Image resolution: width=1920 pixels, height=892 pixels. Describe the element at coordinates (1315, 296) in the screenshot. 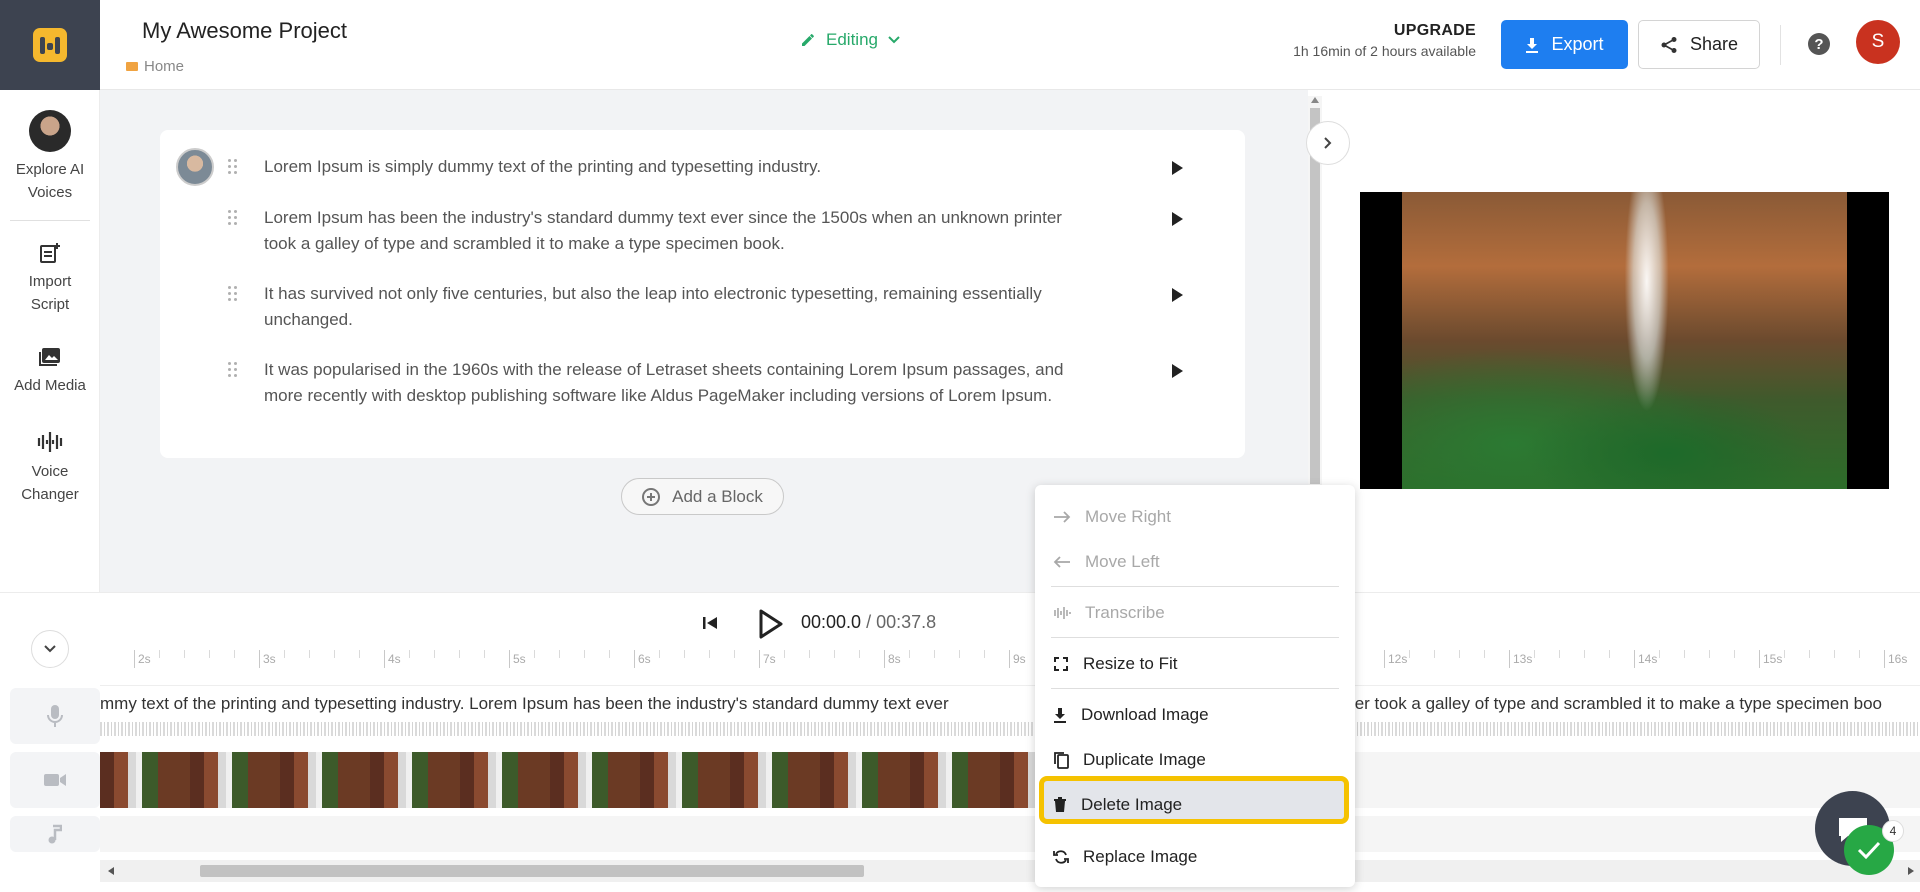

I see `editor-scroll-thumb` at that location.